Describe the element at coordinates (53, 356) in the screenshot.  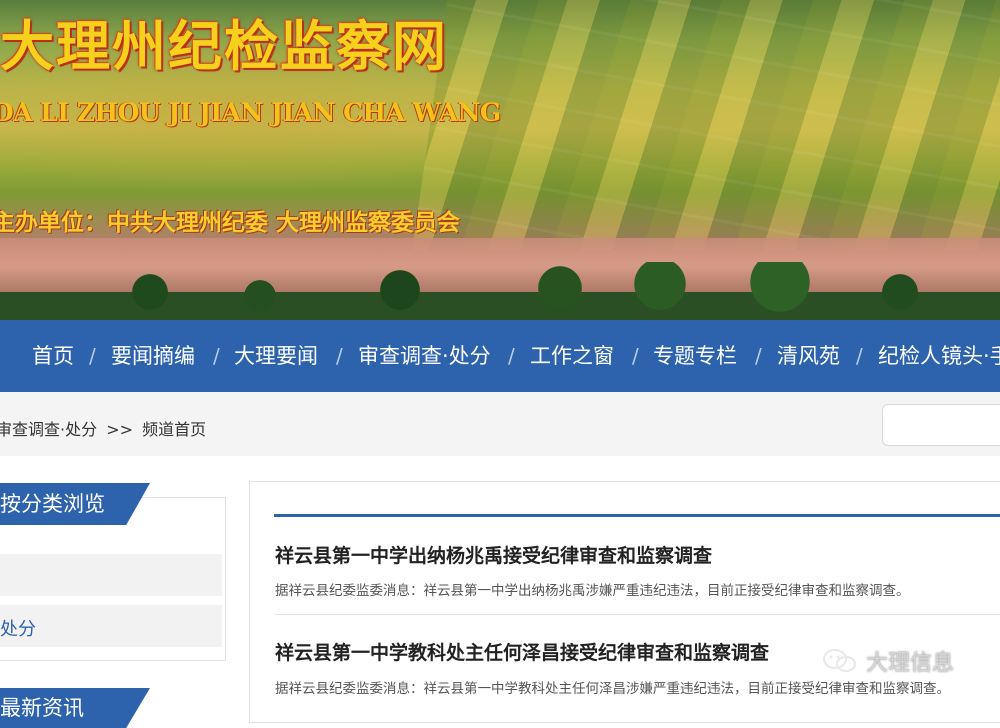
I see `nav-item-home: 首页` at that location.